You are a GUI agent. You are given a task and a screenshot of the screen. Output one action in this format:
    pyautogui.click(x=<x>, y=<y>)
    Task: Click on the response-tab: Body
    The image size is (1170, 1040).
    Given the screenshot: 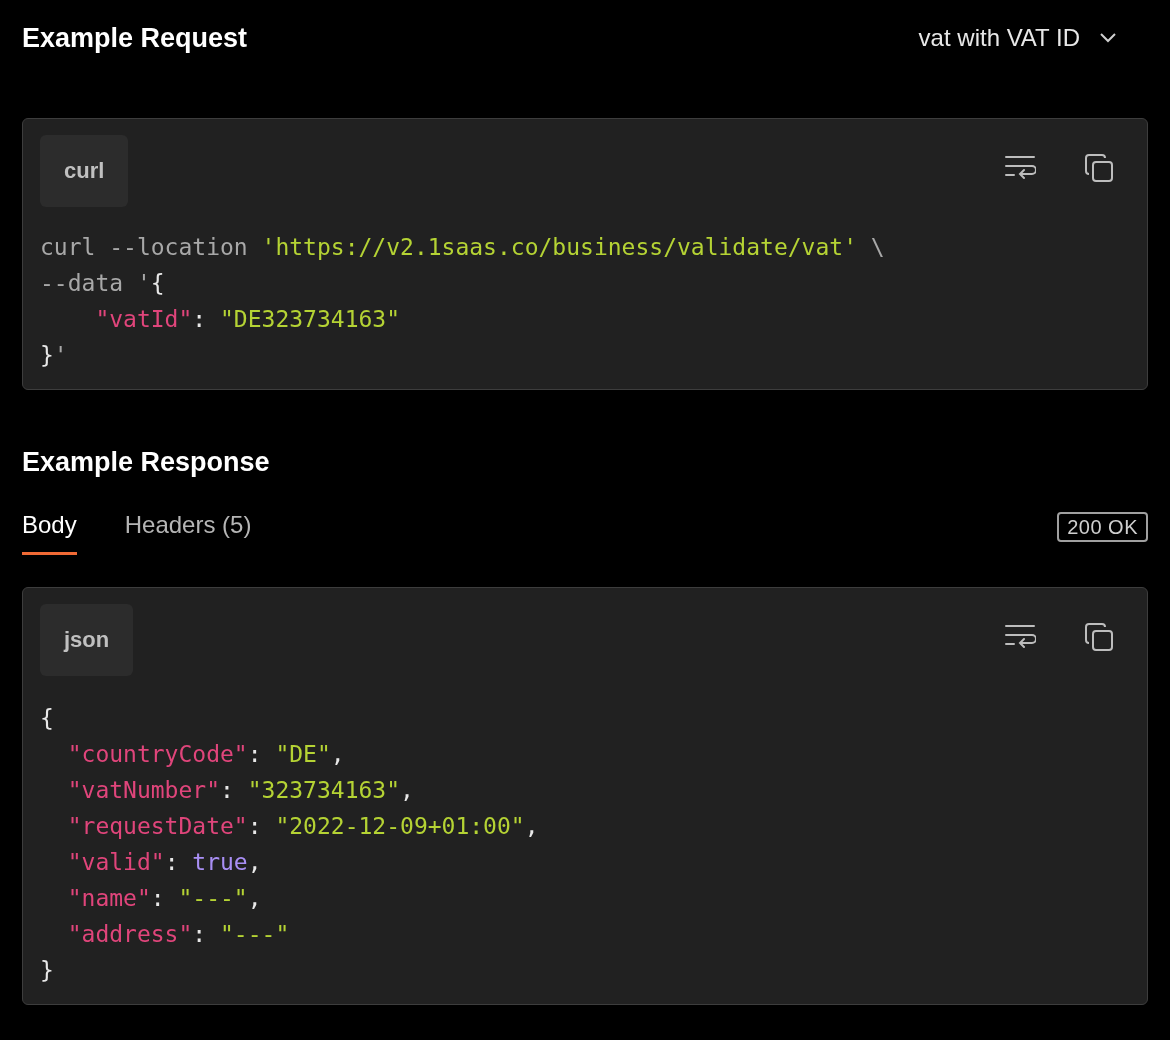 What is the action you would take?
    pyautogui.click(x=49, y=532)
    